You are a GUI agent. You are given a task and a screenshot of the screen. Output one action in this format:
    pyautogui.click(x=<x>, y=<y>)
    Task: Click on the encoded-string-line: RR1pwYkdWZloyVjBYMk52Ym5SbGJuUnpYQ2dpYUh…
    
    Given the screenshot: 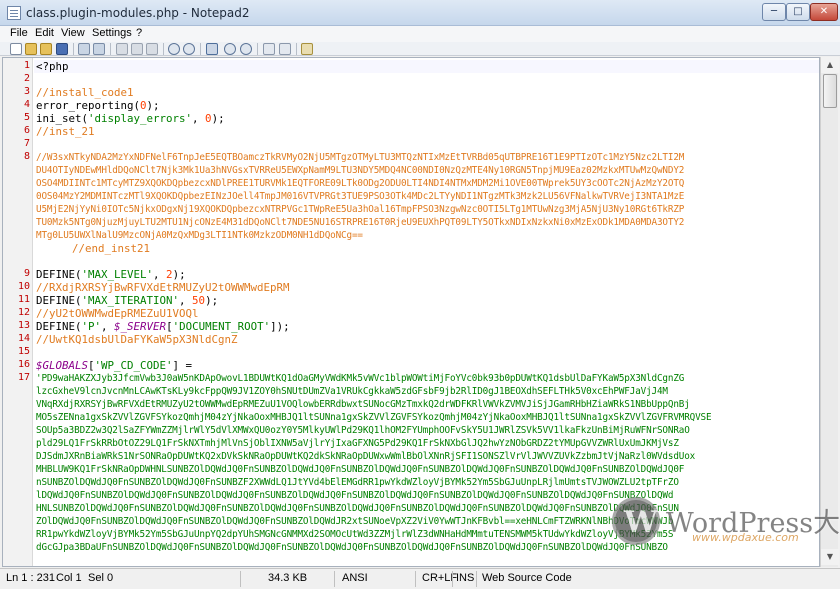 What is the action you would take?
    pyautogui.click(x=355, y=534)
    